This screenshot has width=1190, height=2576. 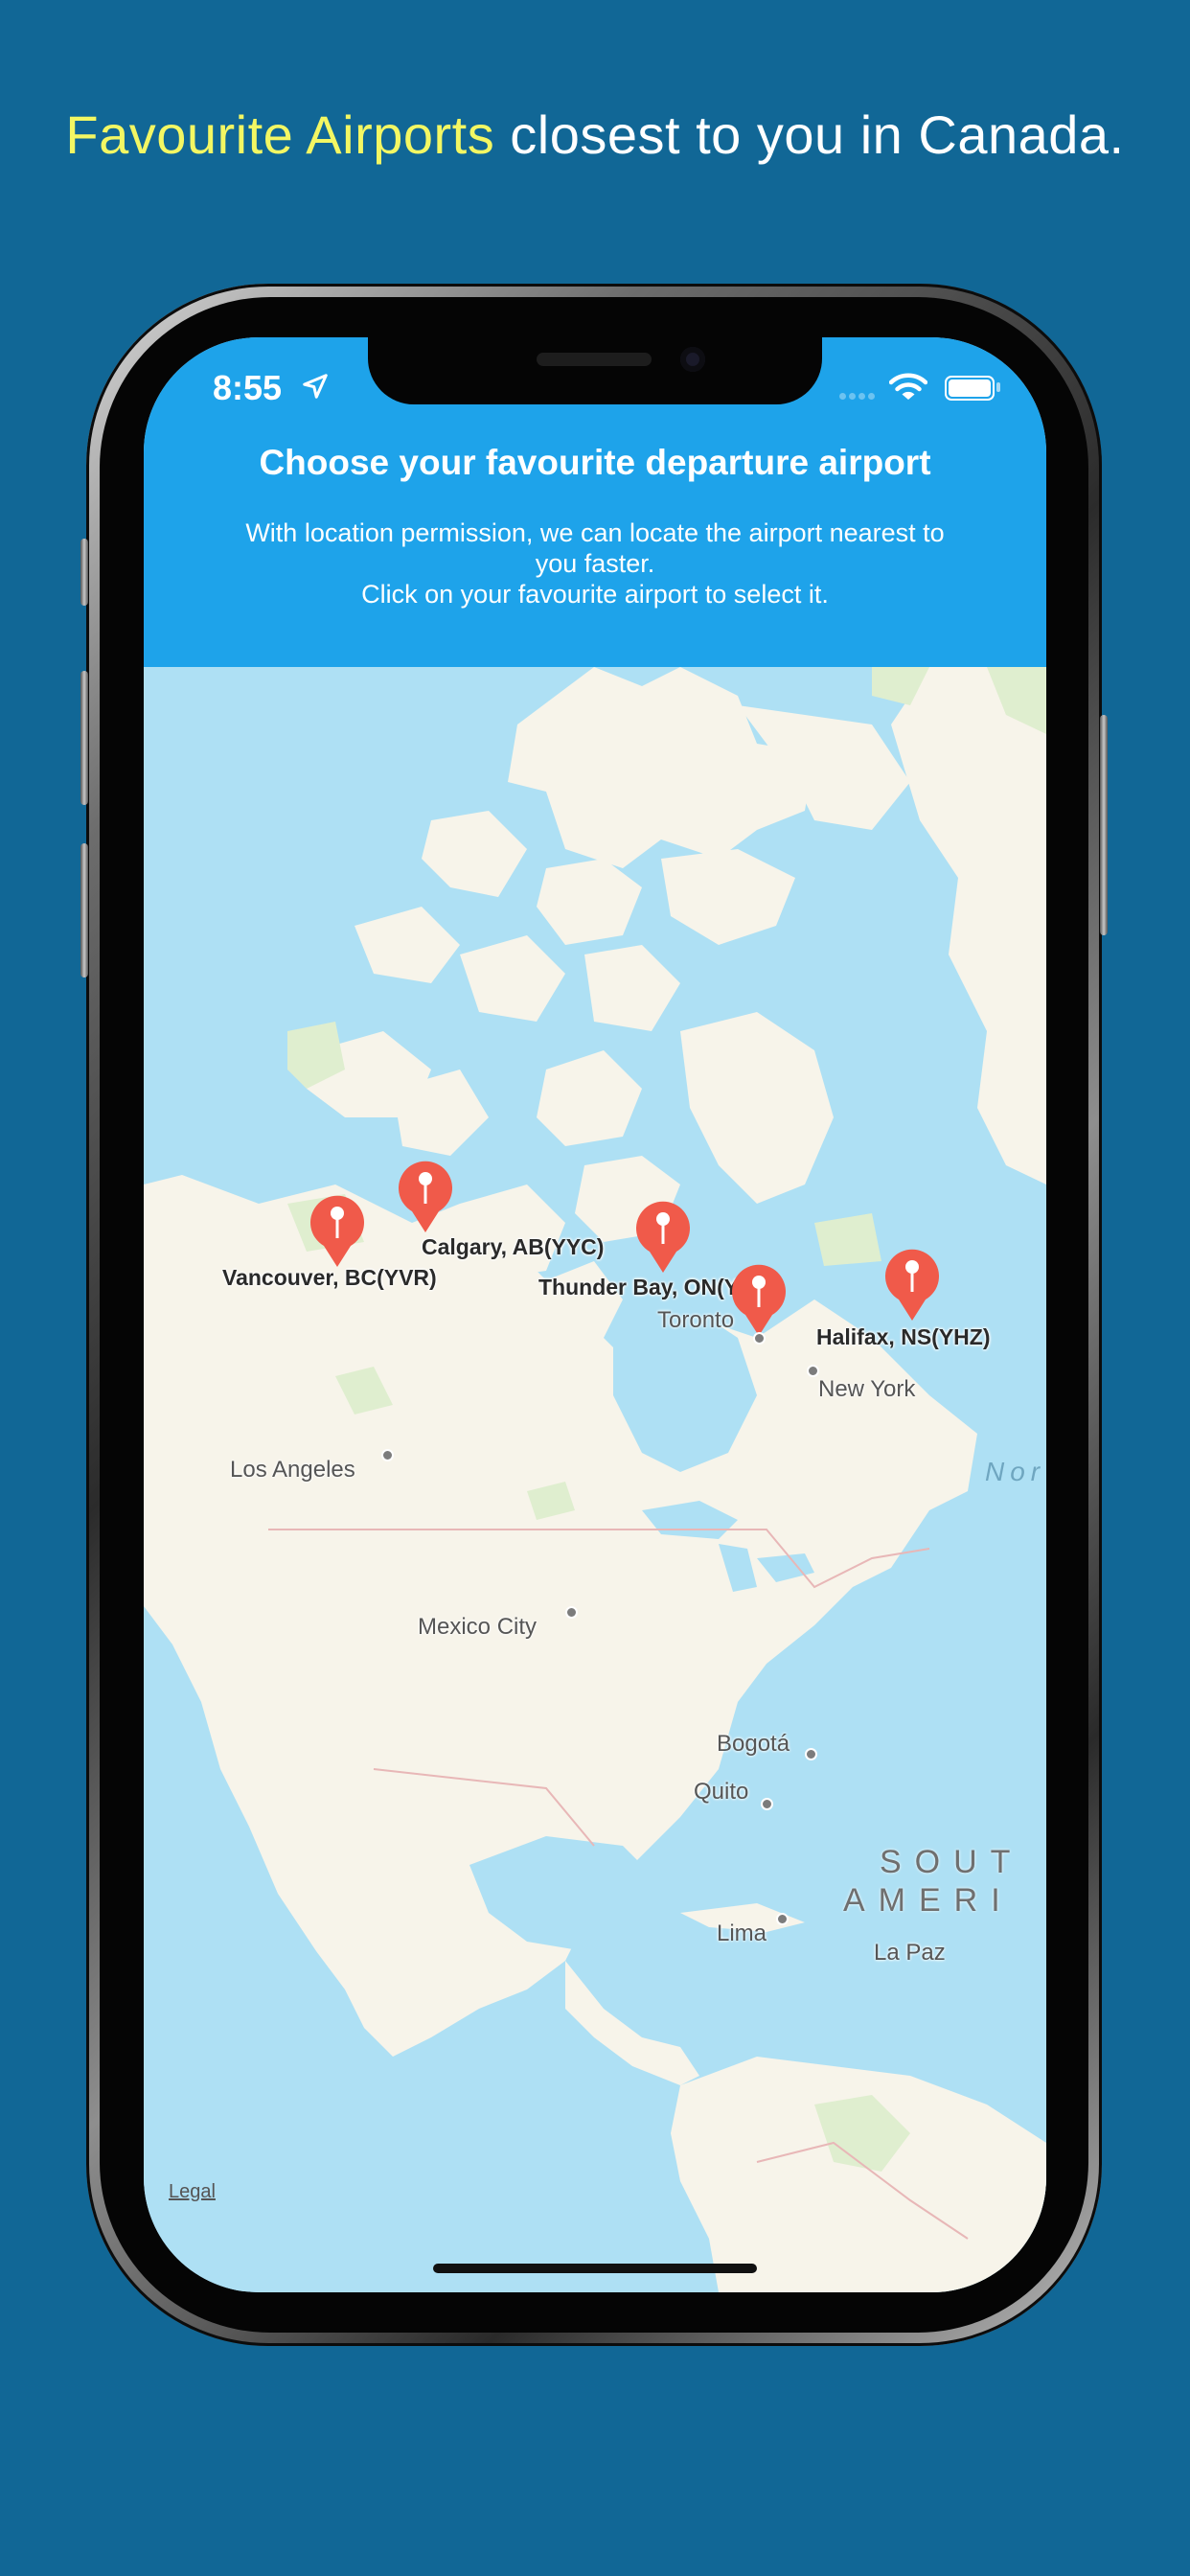 What do you see at coordinates (754, 1744) in the screenshot?
I see `city-label-bogota: Bogotá` at bounding box center [754, 1744].